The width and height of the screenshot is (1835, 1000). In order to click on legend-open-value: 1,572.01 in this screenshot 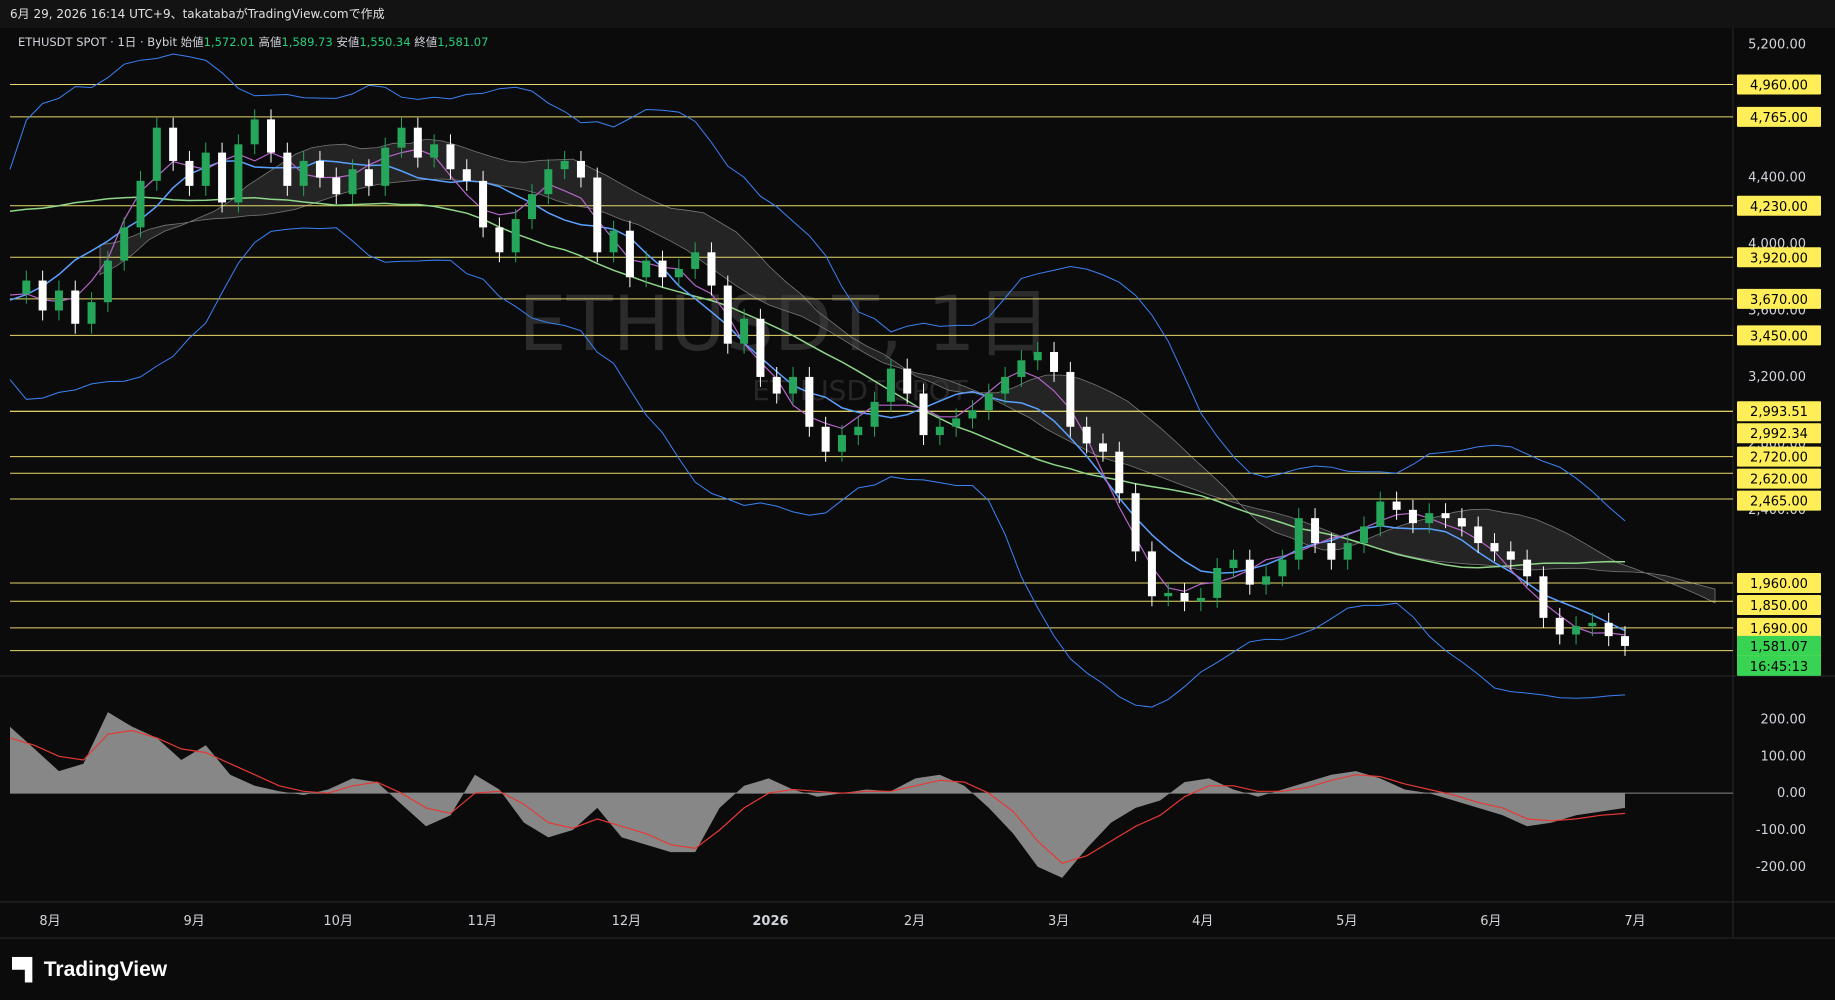, I will do `click(229, 42)`.